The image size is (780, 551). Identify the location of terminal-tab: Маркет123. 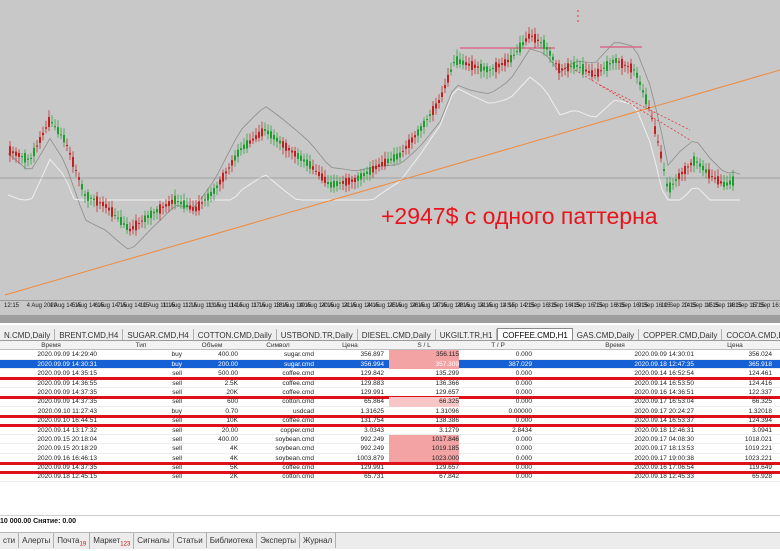
(112, 541).